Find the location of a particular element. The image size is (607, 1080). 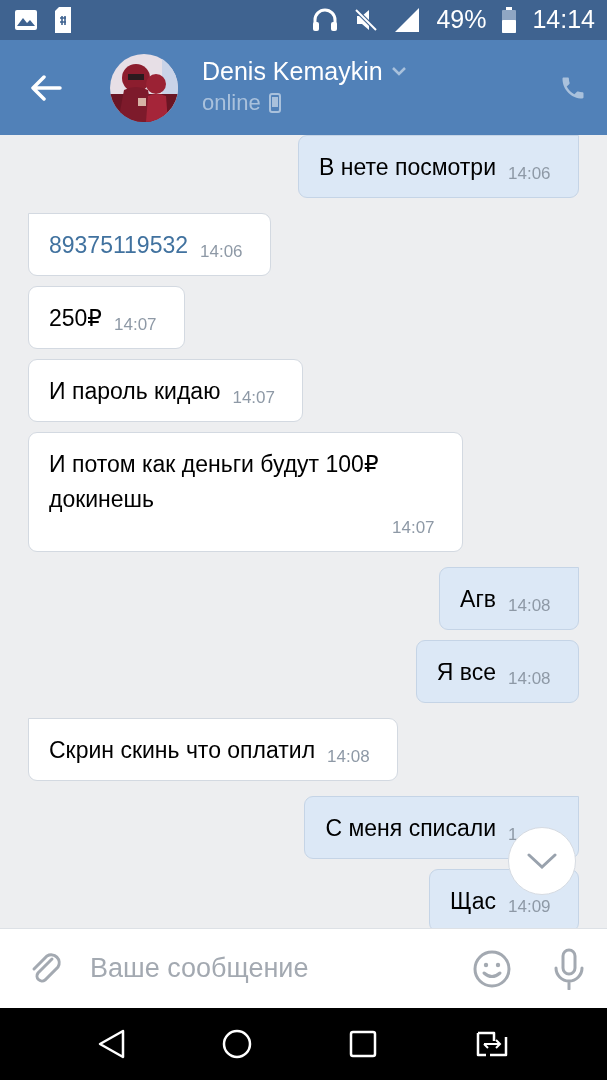

battery-icon is located at coordinates (509, 20).